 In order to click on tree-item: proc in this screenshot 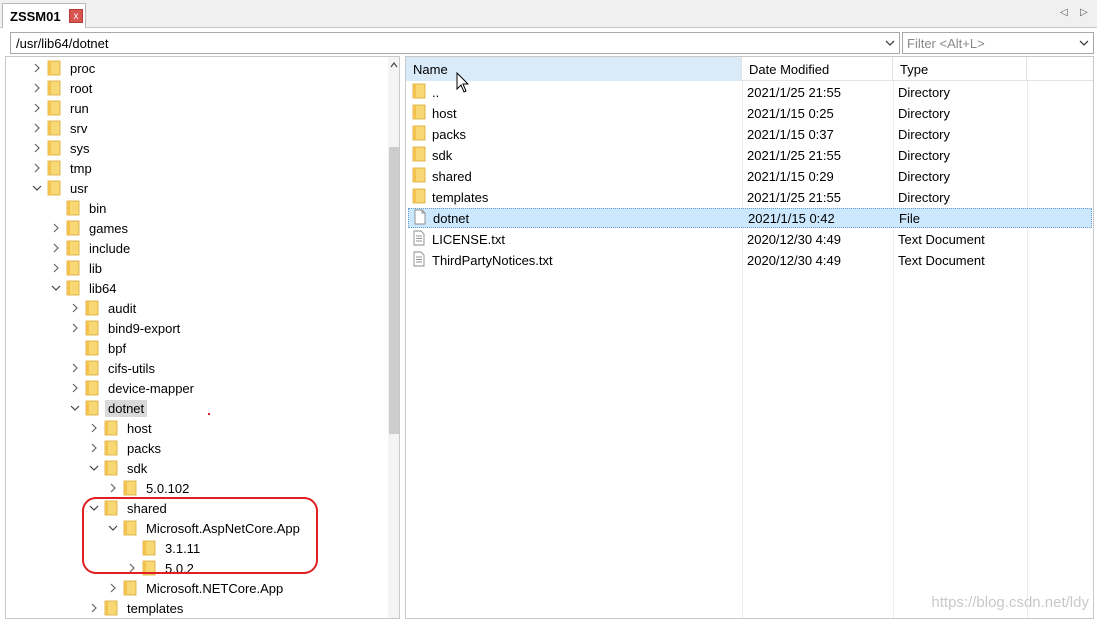, I will do `click(64, 68)`.